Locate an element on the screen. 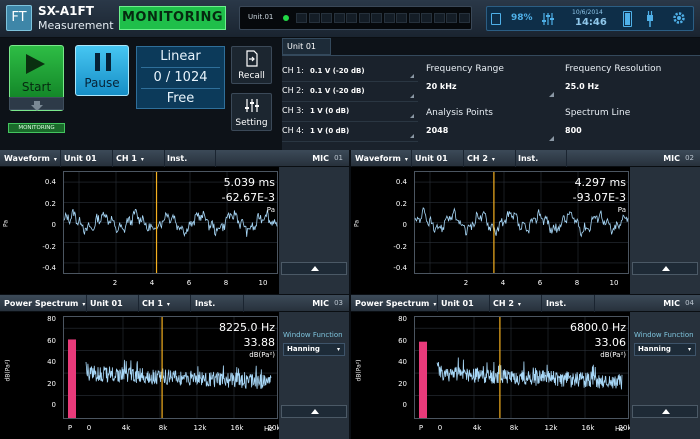  app-subtitle: Measurement is located at coordinates (76, 25).